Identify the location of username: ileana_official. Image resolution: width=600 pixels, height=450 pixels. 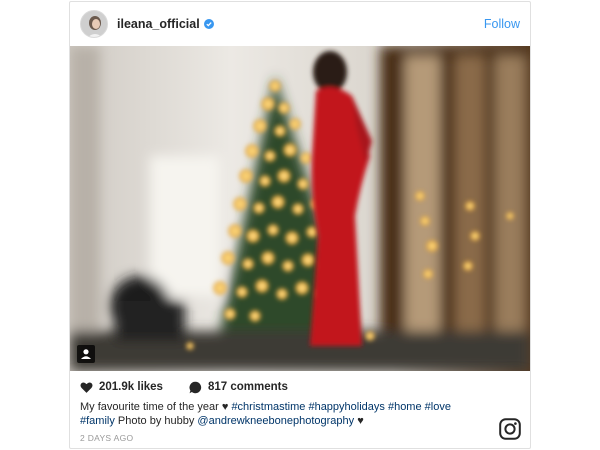
(158, 24).